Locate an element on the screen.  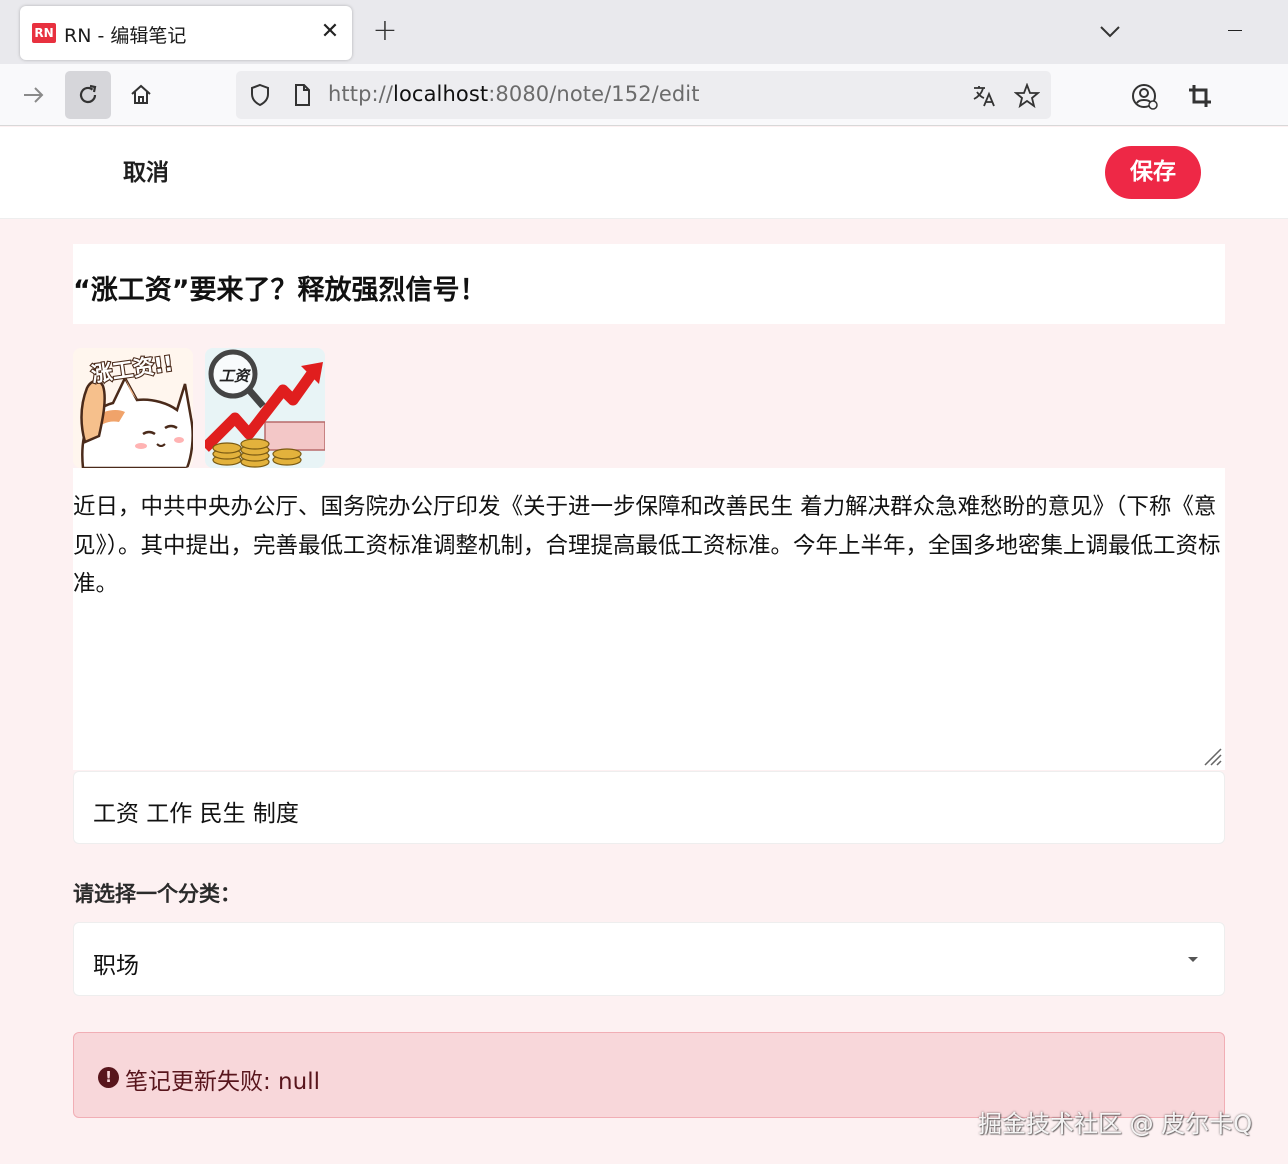
tab-title: RN - 编辑笔记 is located at coordinates (125, 36).